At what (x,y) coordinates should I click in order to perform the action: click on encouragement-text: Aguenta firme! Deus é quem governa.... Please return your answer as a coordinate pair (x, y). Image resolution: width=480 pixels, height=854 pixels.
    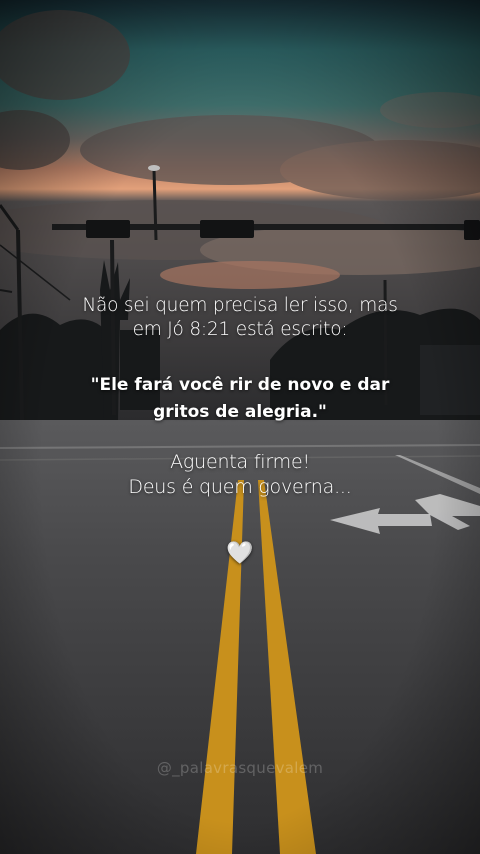
    Looking at the image, I should click on (240, 475).